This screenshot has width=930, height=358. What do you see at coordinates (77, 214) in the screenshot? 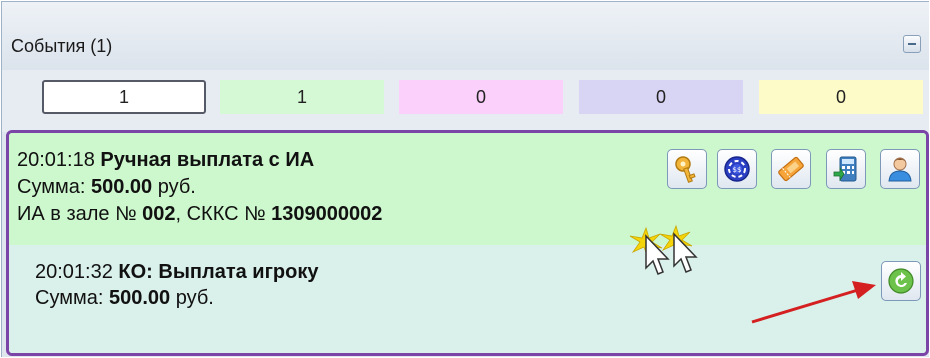
I see `location-label: ИА в зале №` at bounding box center [77, 214].